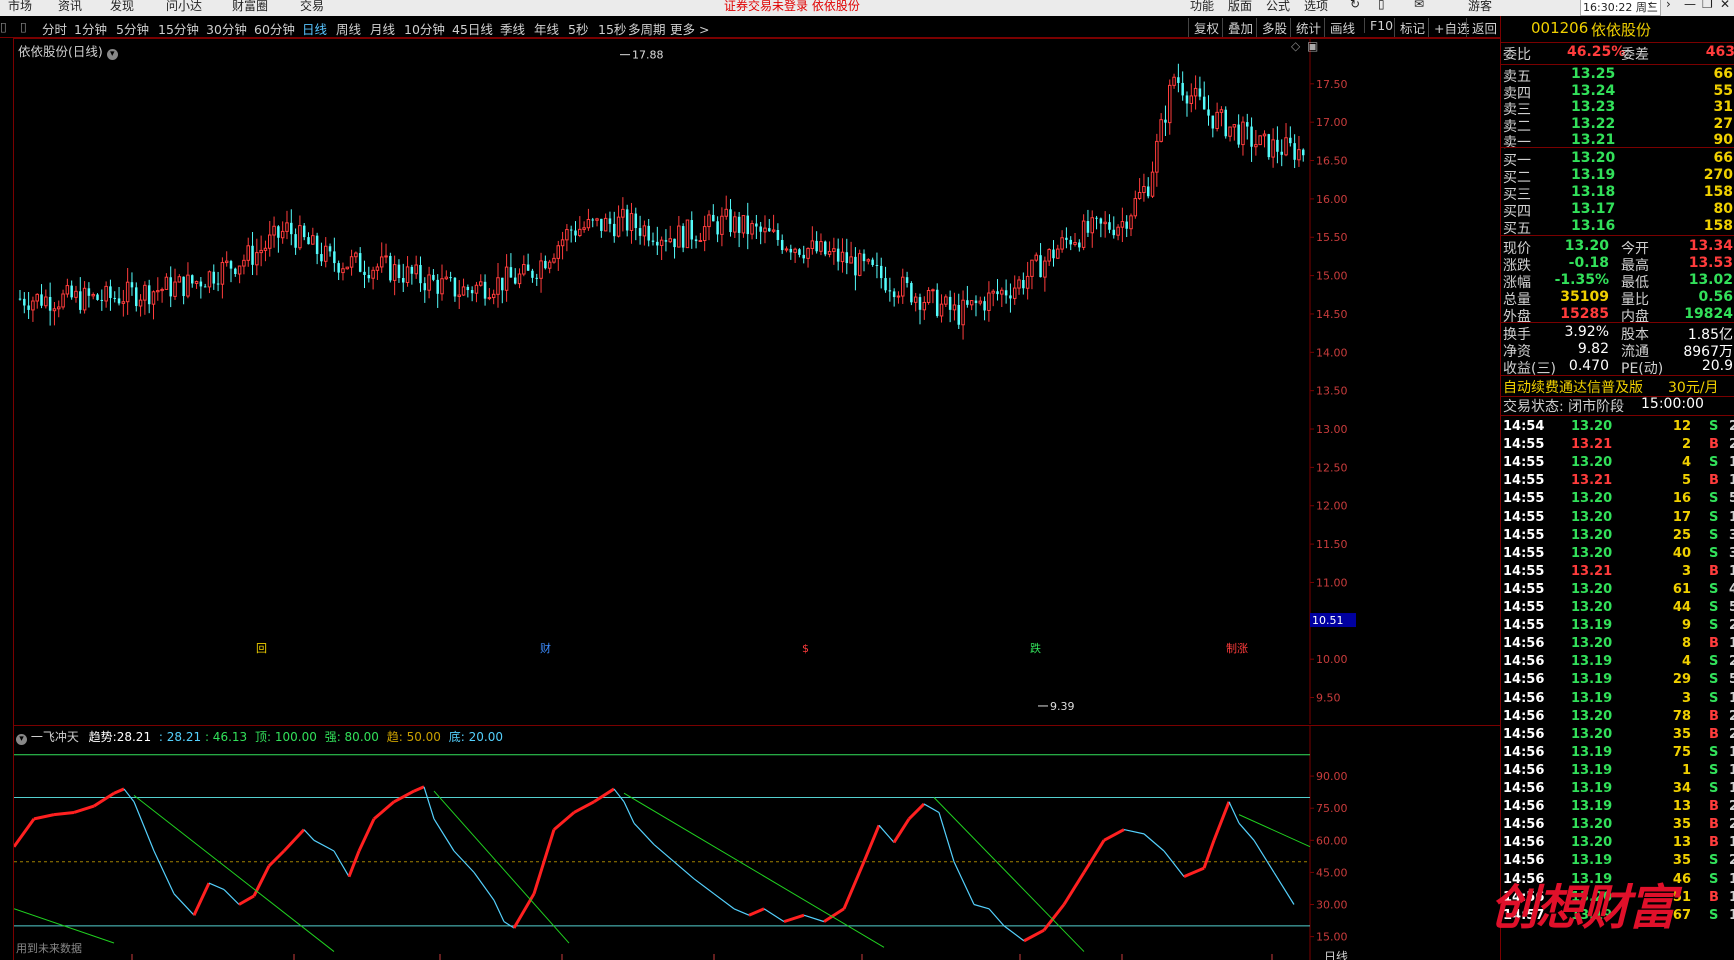  What do you see at coordinates (1035, 648) in the screenshot?
I see `event-marker: 跌` at bounding box center [1035, 648].